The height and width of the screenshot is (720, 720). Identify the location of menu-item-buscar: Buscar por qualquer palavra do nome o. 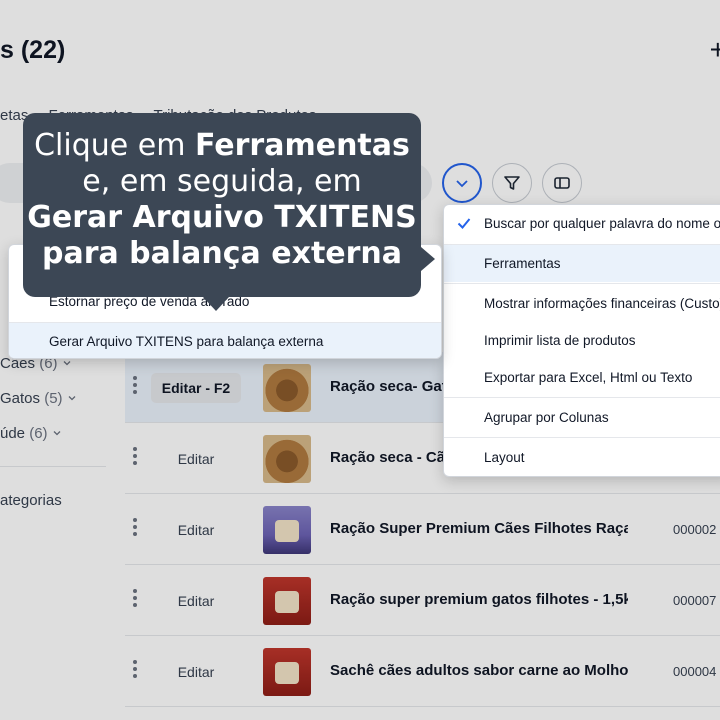
(582, 223).